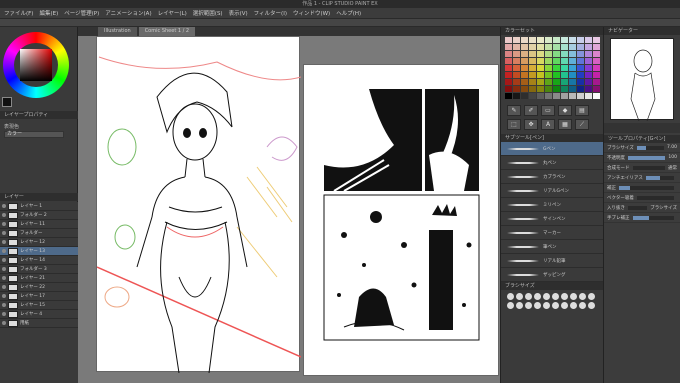 Image resolution: width=680 pixels, height=383 pixels. What do you see at coordinates (39, 242) in the screenshot?
I see `layer-row: レイヤー 12` at bounding box center [39, 242].